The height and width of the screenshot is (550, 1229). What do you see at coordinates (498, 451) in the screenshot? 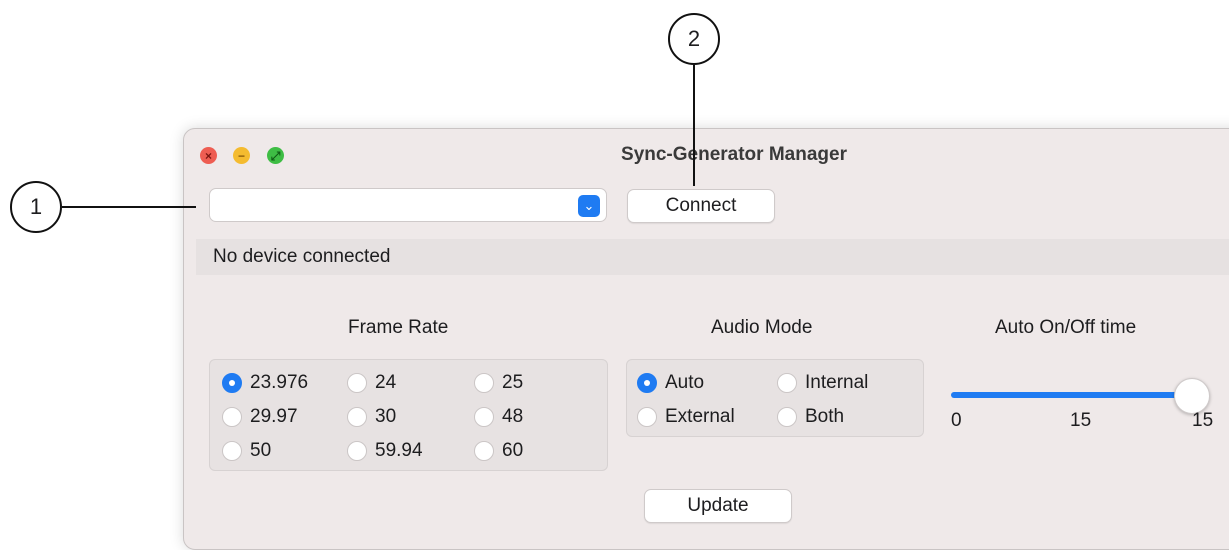
I see `frame-rate-option: 60` at bounding box center [498, 451].